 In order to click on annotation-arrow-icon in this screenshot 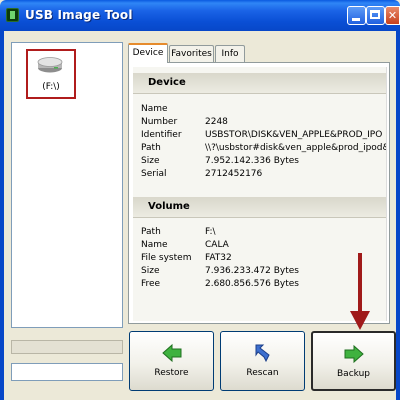, I will do `click(360, 291)`.